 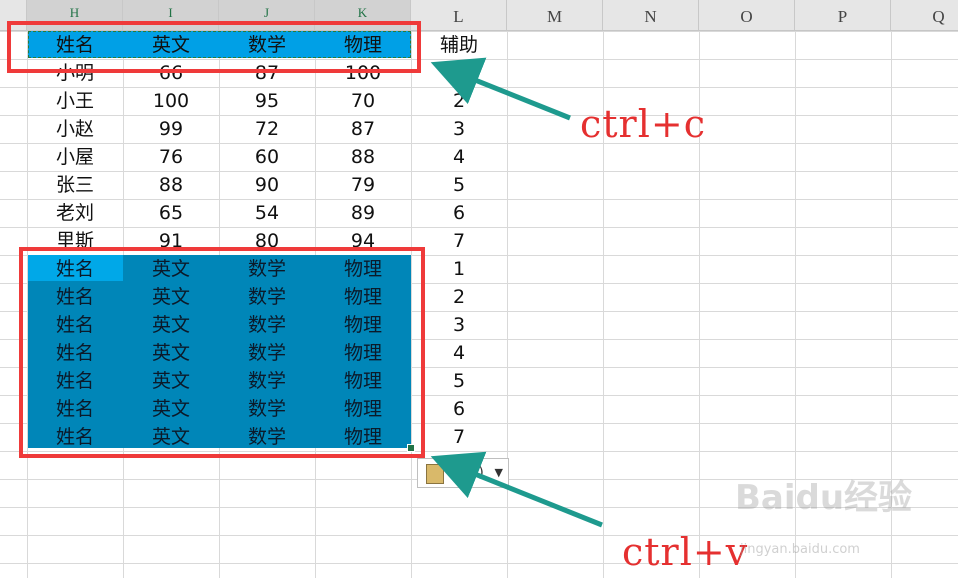 What do you see at coordinates (800, 549) in the screenshot?
I see `watermark-url: jingyan.baidu.com` at bounding box center [800, 549].